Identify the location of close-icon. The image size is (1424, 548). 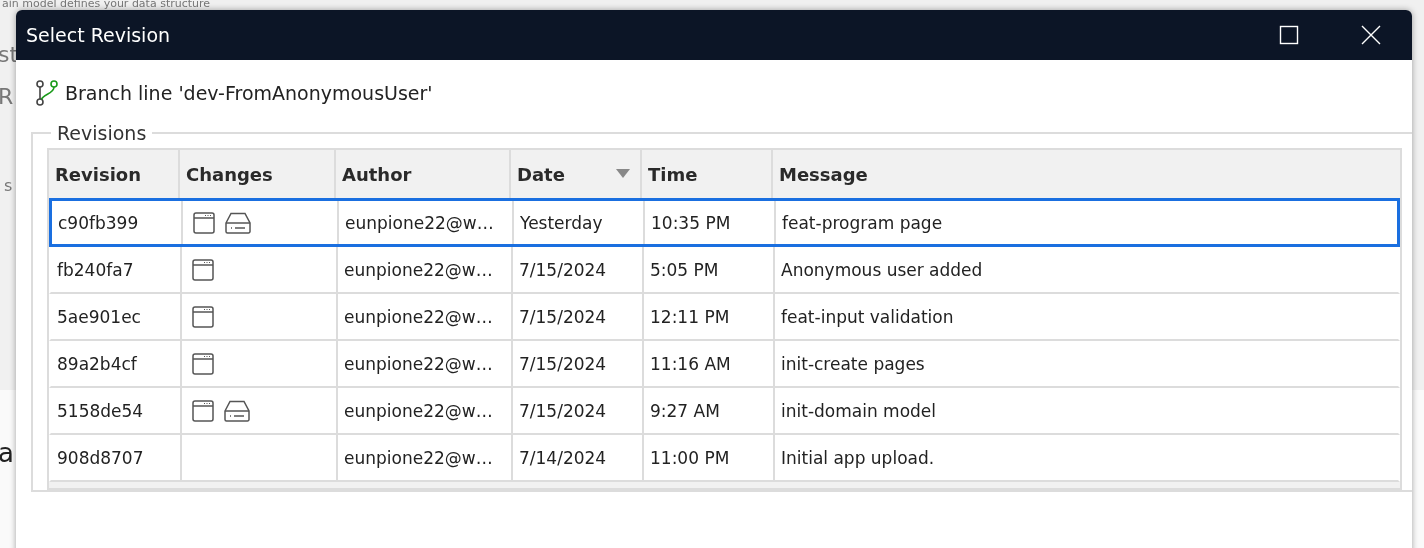
(1371, 35).